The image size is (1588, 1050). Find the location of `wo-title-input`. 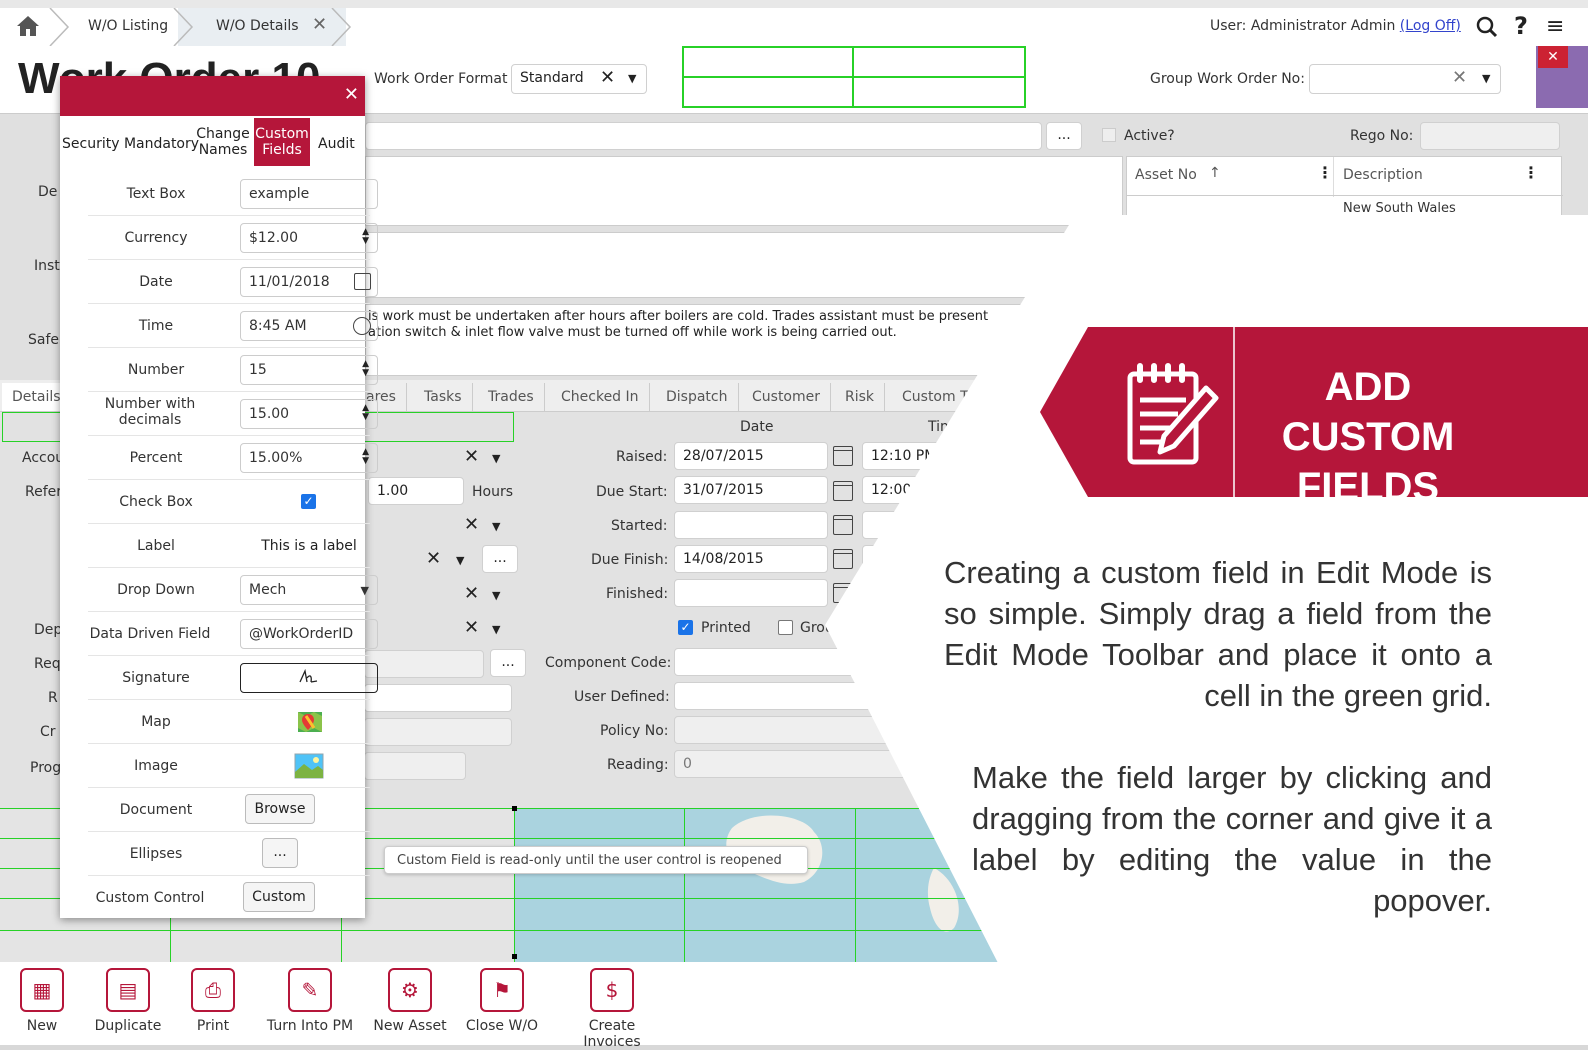

wo-title-input is located at coordinates (703, 136).